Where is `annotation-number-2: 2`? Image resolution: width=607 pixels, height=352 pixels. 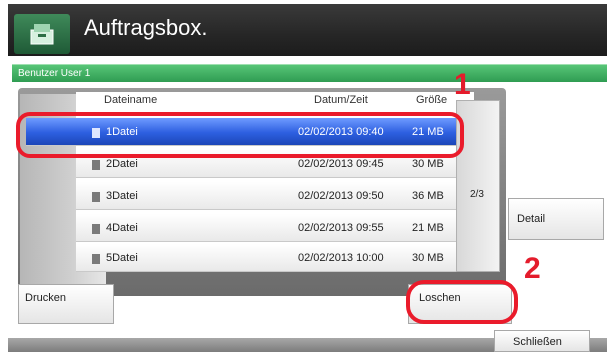
annotation-number-2: 2 is located at coordinates (532, 268).